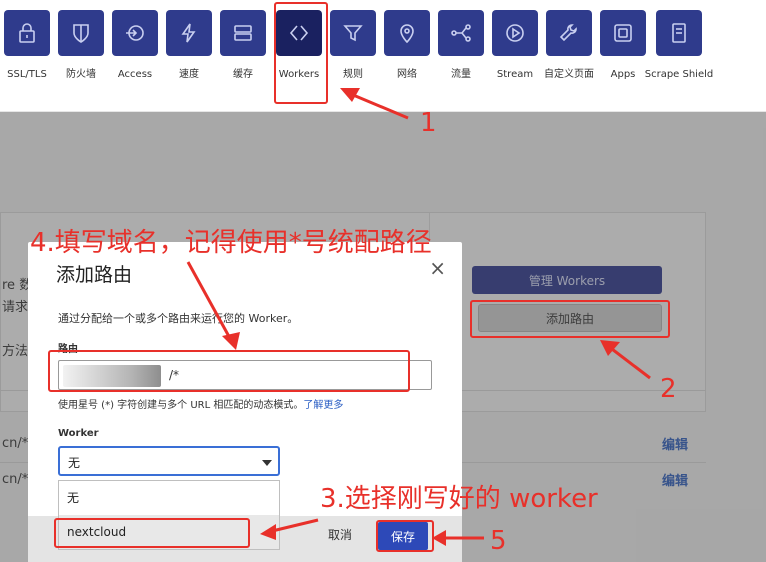 The image size is (766, 562). I want to click on step-4-label: 4.填写域名，记得使用*号统配路径, so click(231, 243).